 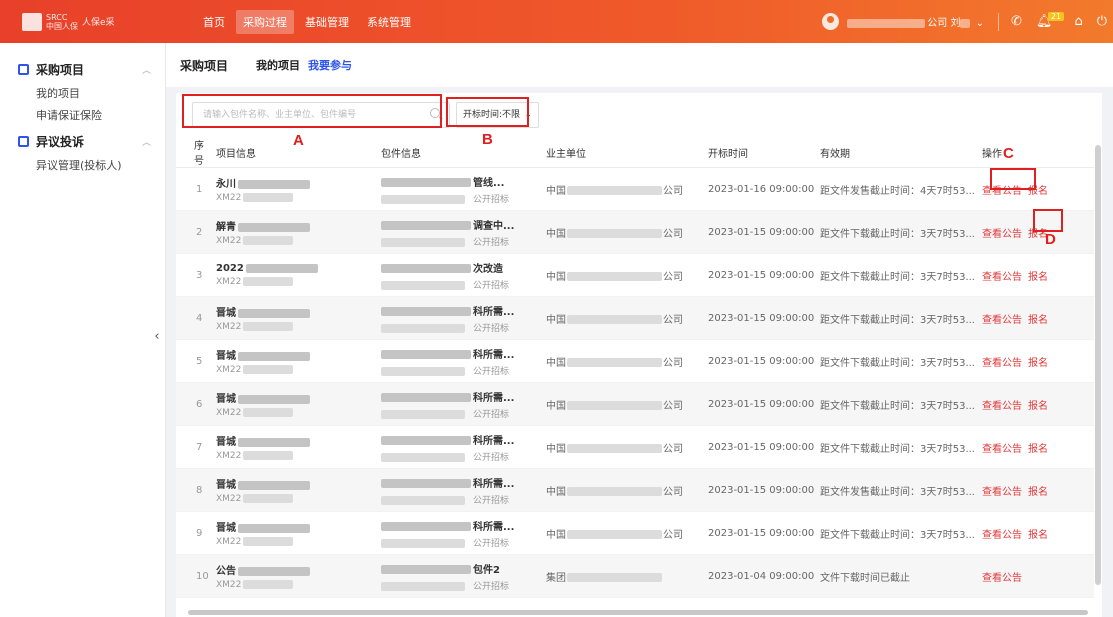 I want to click on tab-my-projects: 我的项目, so click(x=278, y=65).